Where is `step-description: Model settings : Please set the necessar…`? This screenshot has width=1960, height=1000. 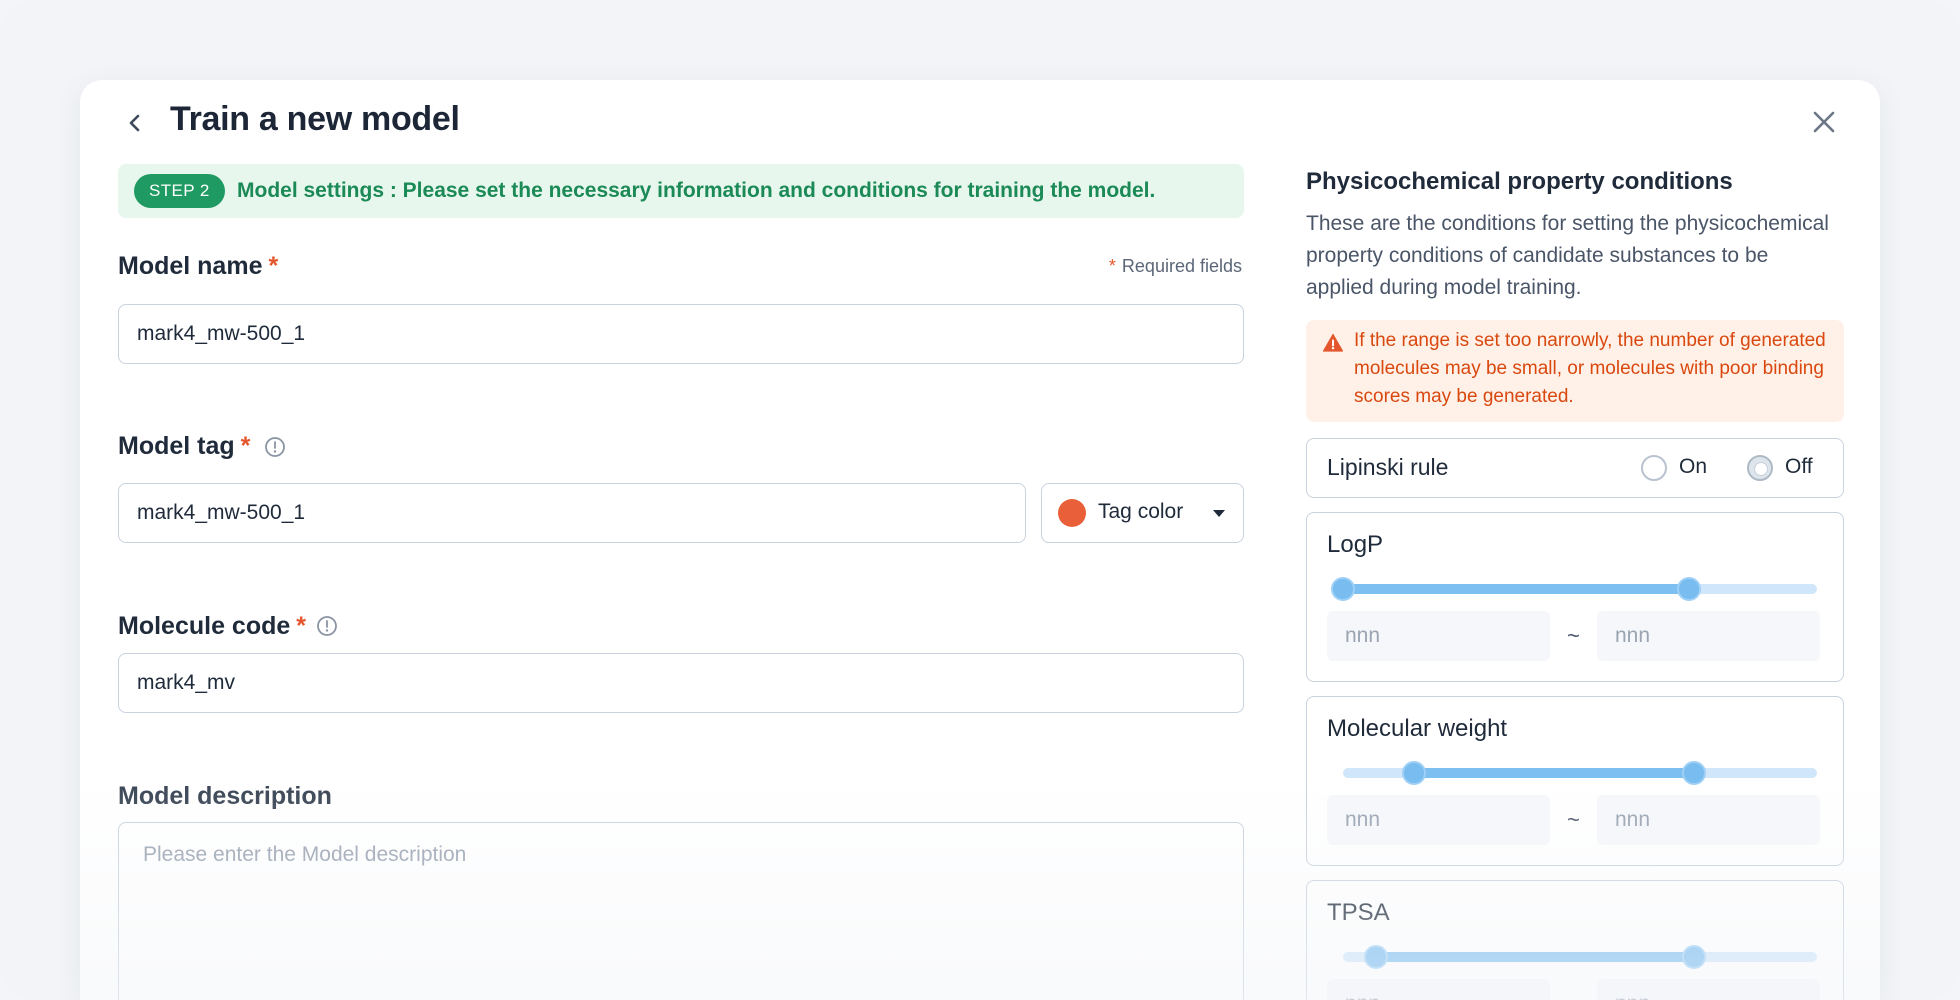 step-description: Model settings : Please set the necessar… is located at coordinates (696, 190).